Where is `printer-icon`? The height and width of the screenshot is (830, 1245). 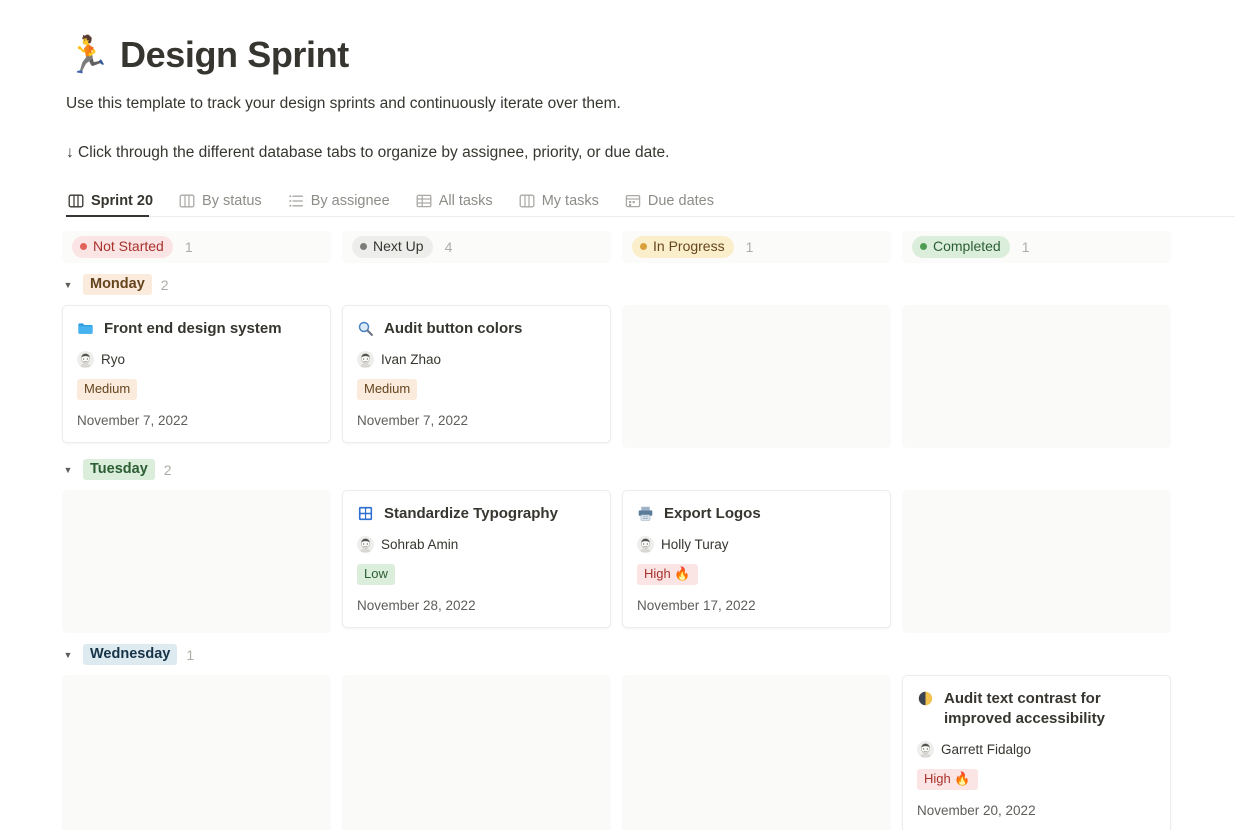 printer-icon is located at coordinates (645, 513).